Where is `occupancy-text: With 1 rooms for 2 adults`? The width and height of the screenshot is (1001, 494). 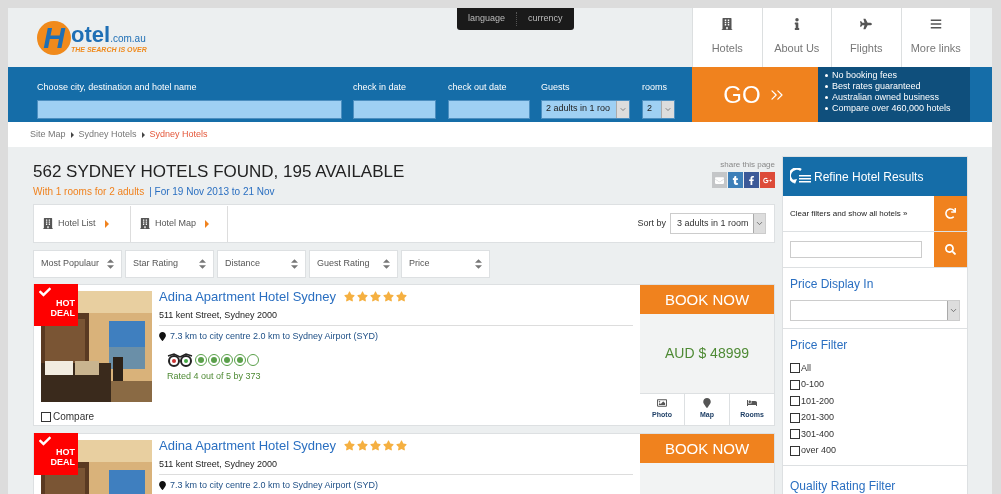
occupancy-text: With 1 rooms for 2 adults is located at coordinates (89, 192).